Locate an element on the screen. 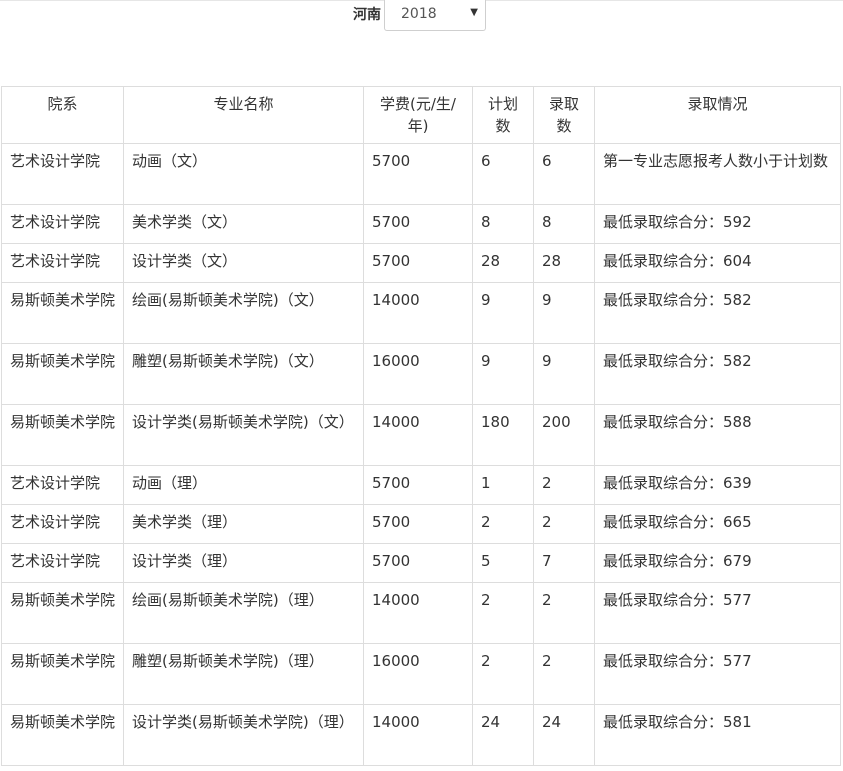 The width and height of the screenshot is (843, 771). cell-plan-count: 8 is located at coordinates (503, 224).